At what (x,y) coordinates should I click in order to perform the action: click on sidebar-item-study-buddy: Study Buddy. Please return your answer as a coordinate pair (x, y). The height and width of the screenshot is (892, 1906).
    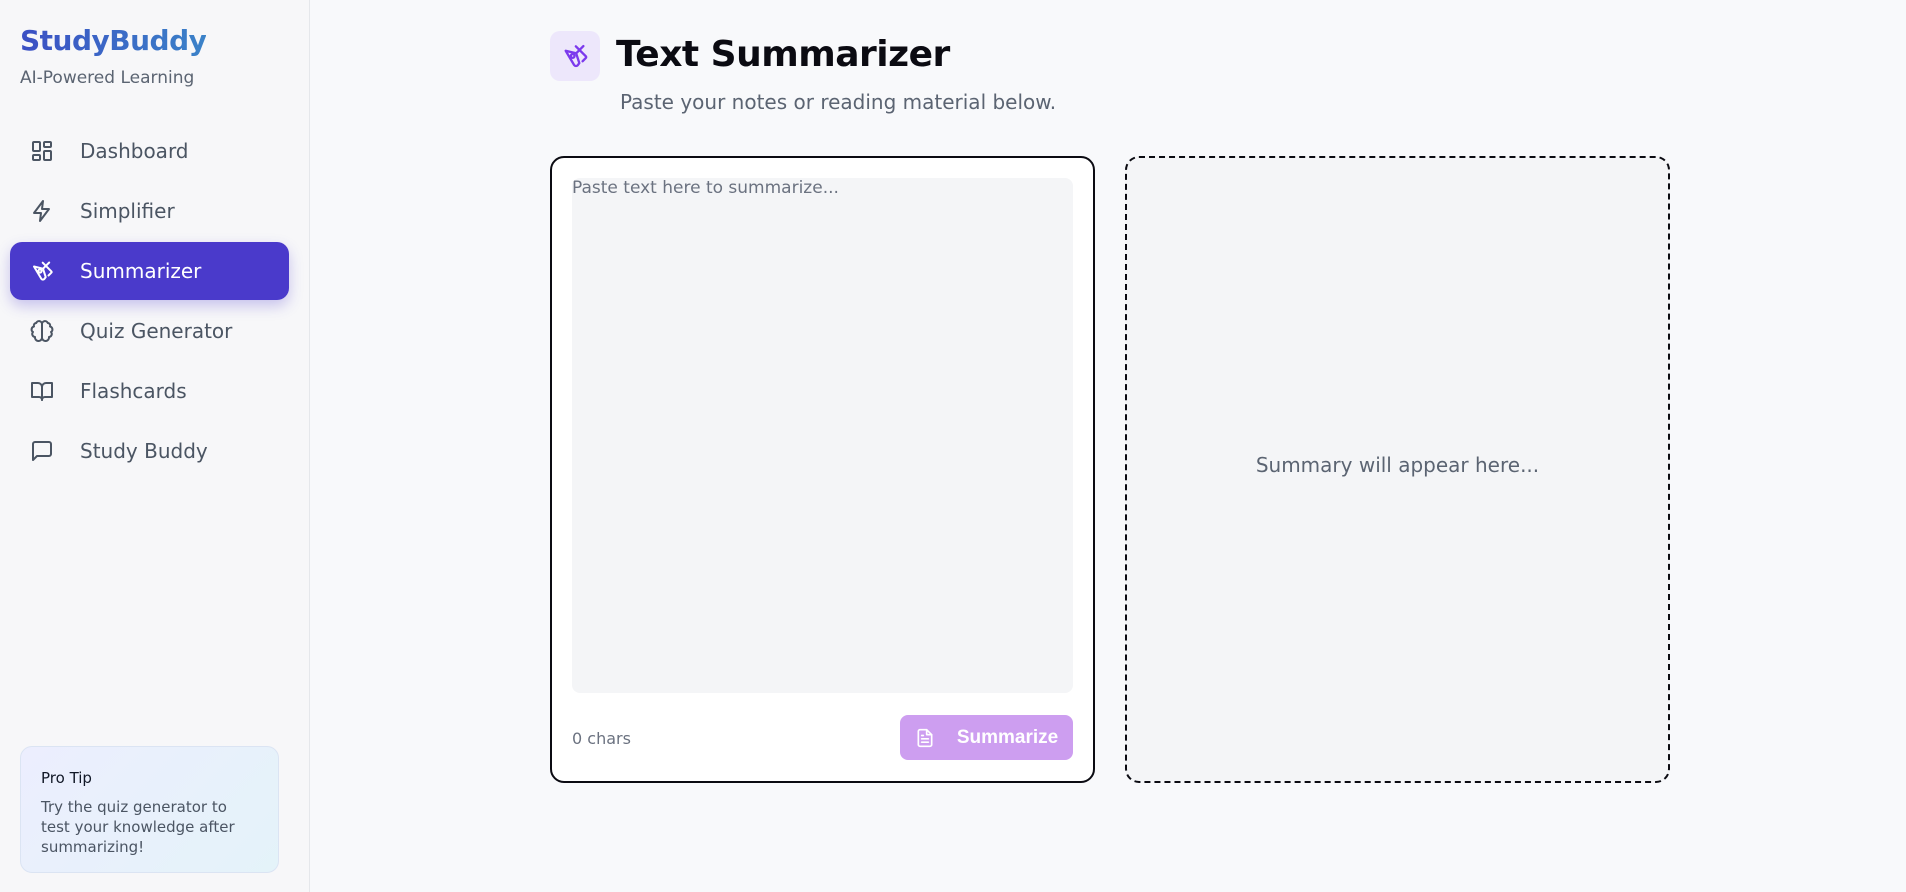
    Looking at the image, I should click on (149, 451).